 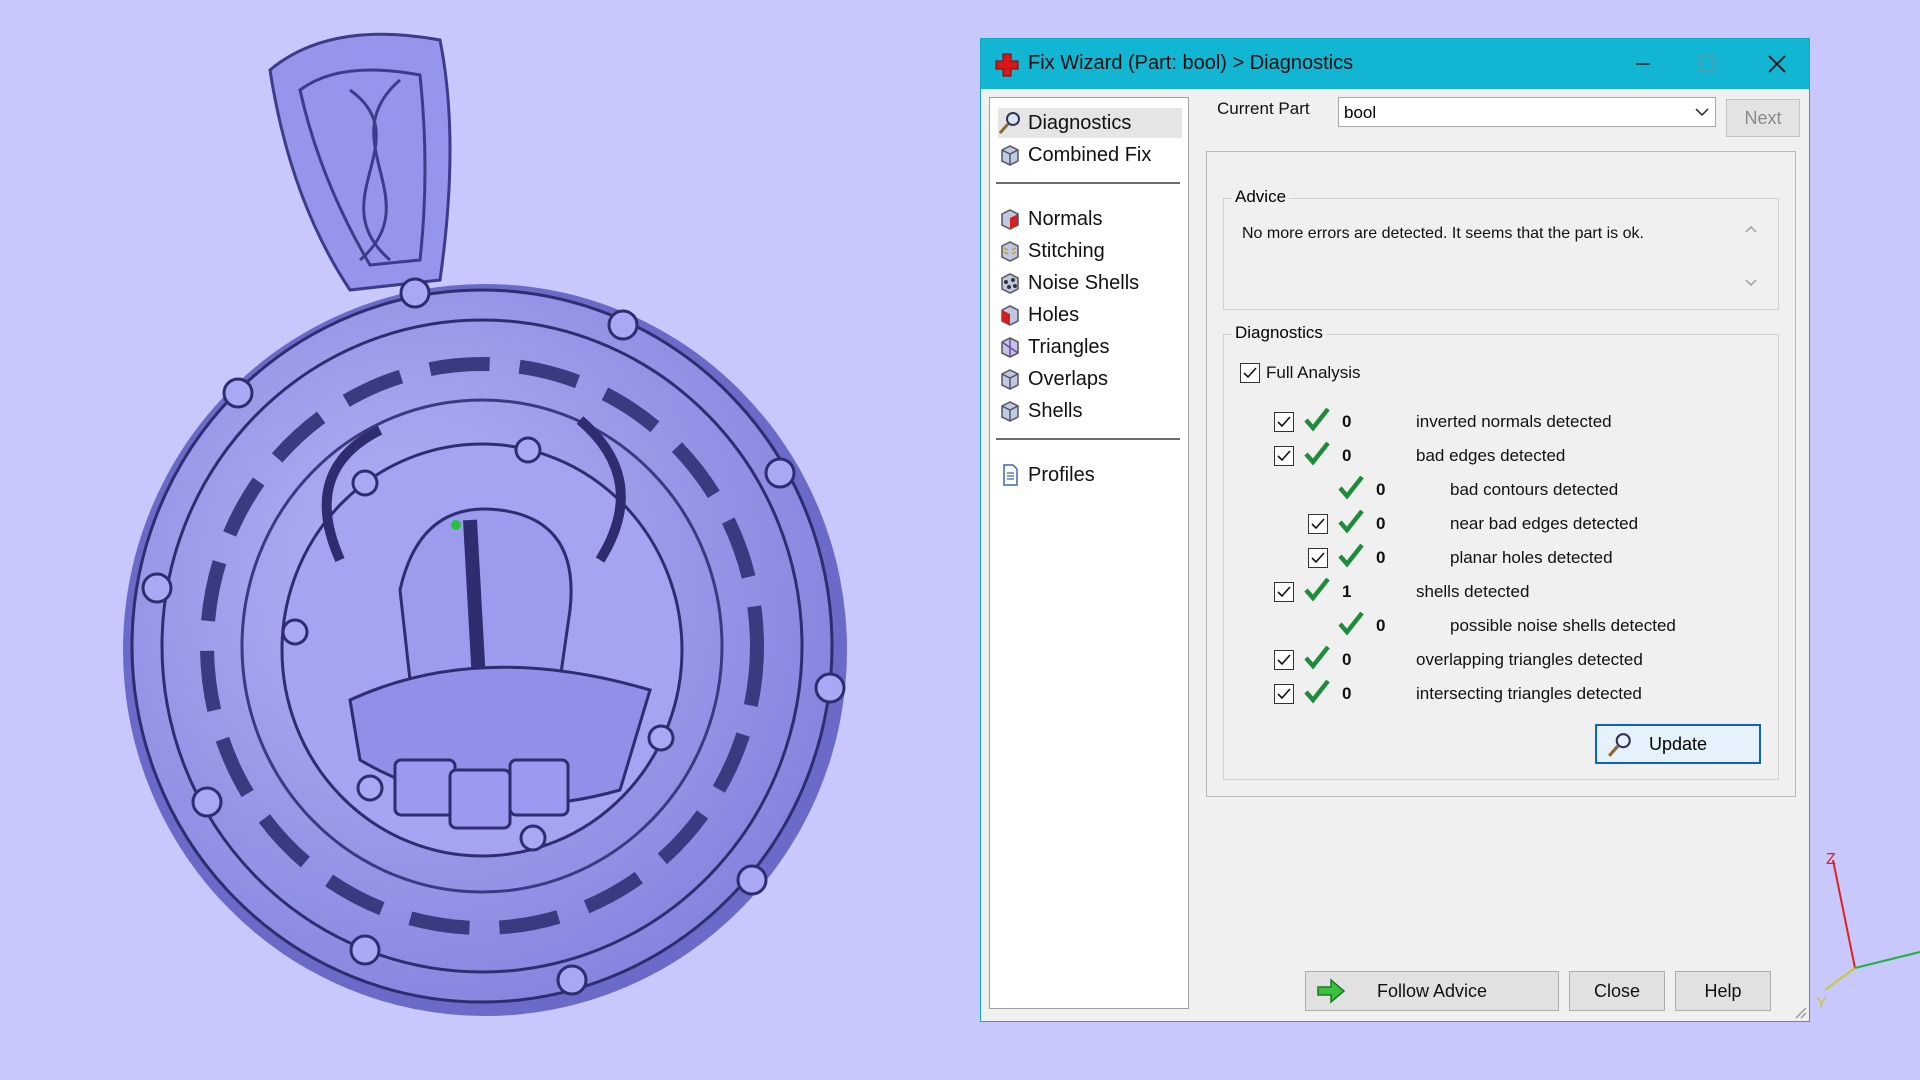 I want to click on current-part-value: bool, so click(x=1360, y=112).